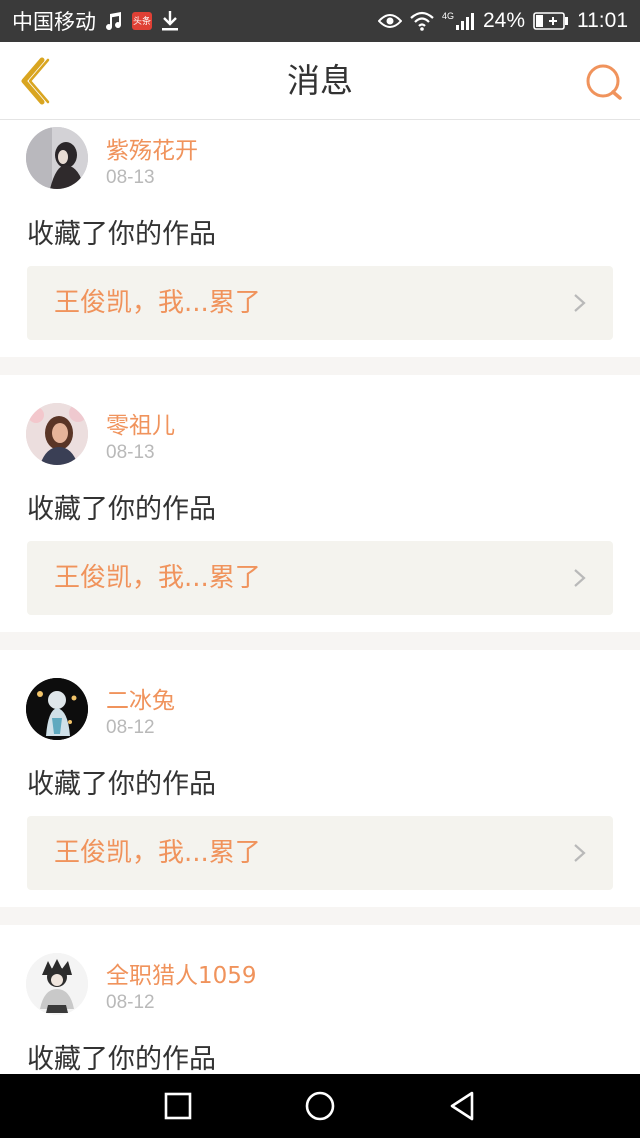 The width and height of the screenshot is (640, 1138). Describe the element at coordinates (602, 20) in the screenshot. I see `clock: 11:01` at that location.